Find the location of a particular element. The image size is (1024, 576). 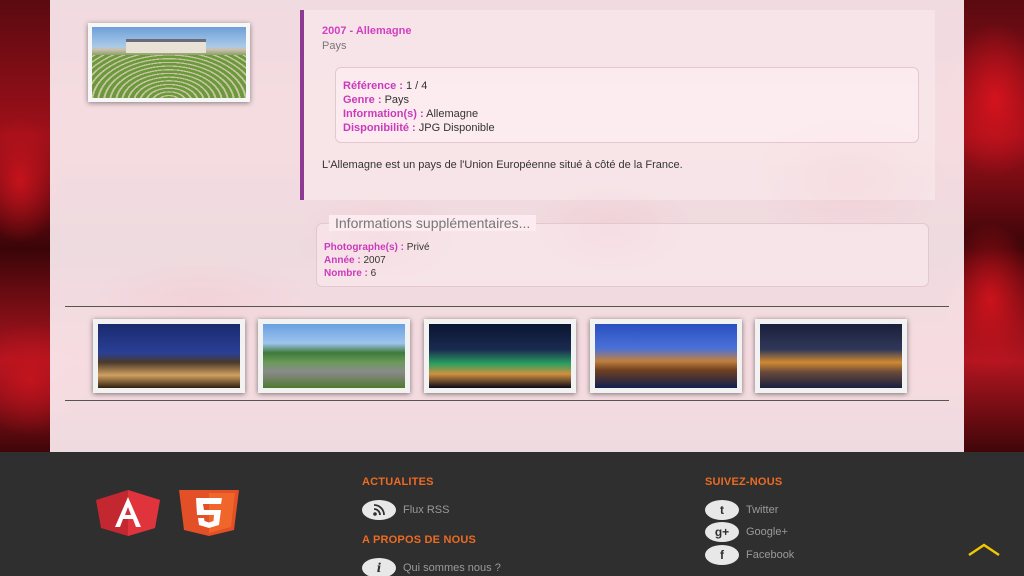

angular-logo-icon is located at coordinates (128, 513).